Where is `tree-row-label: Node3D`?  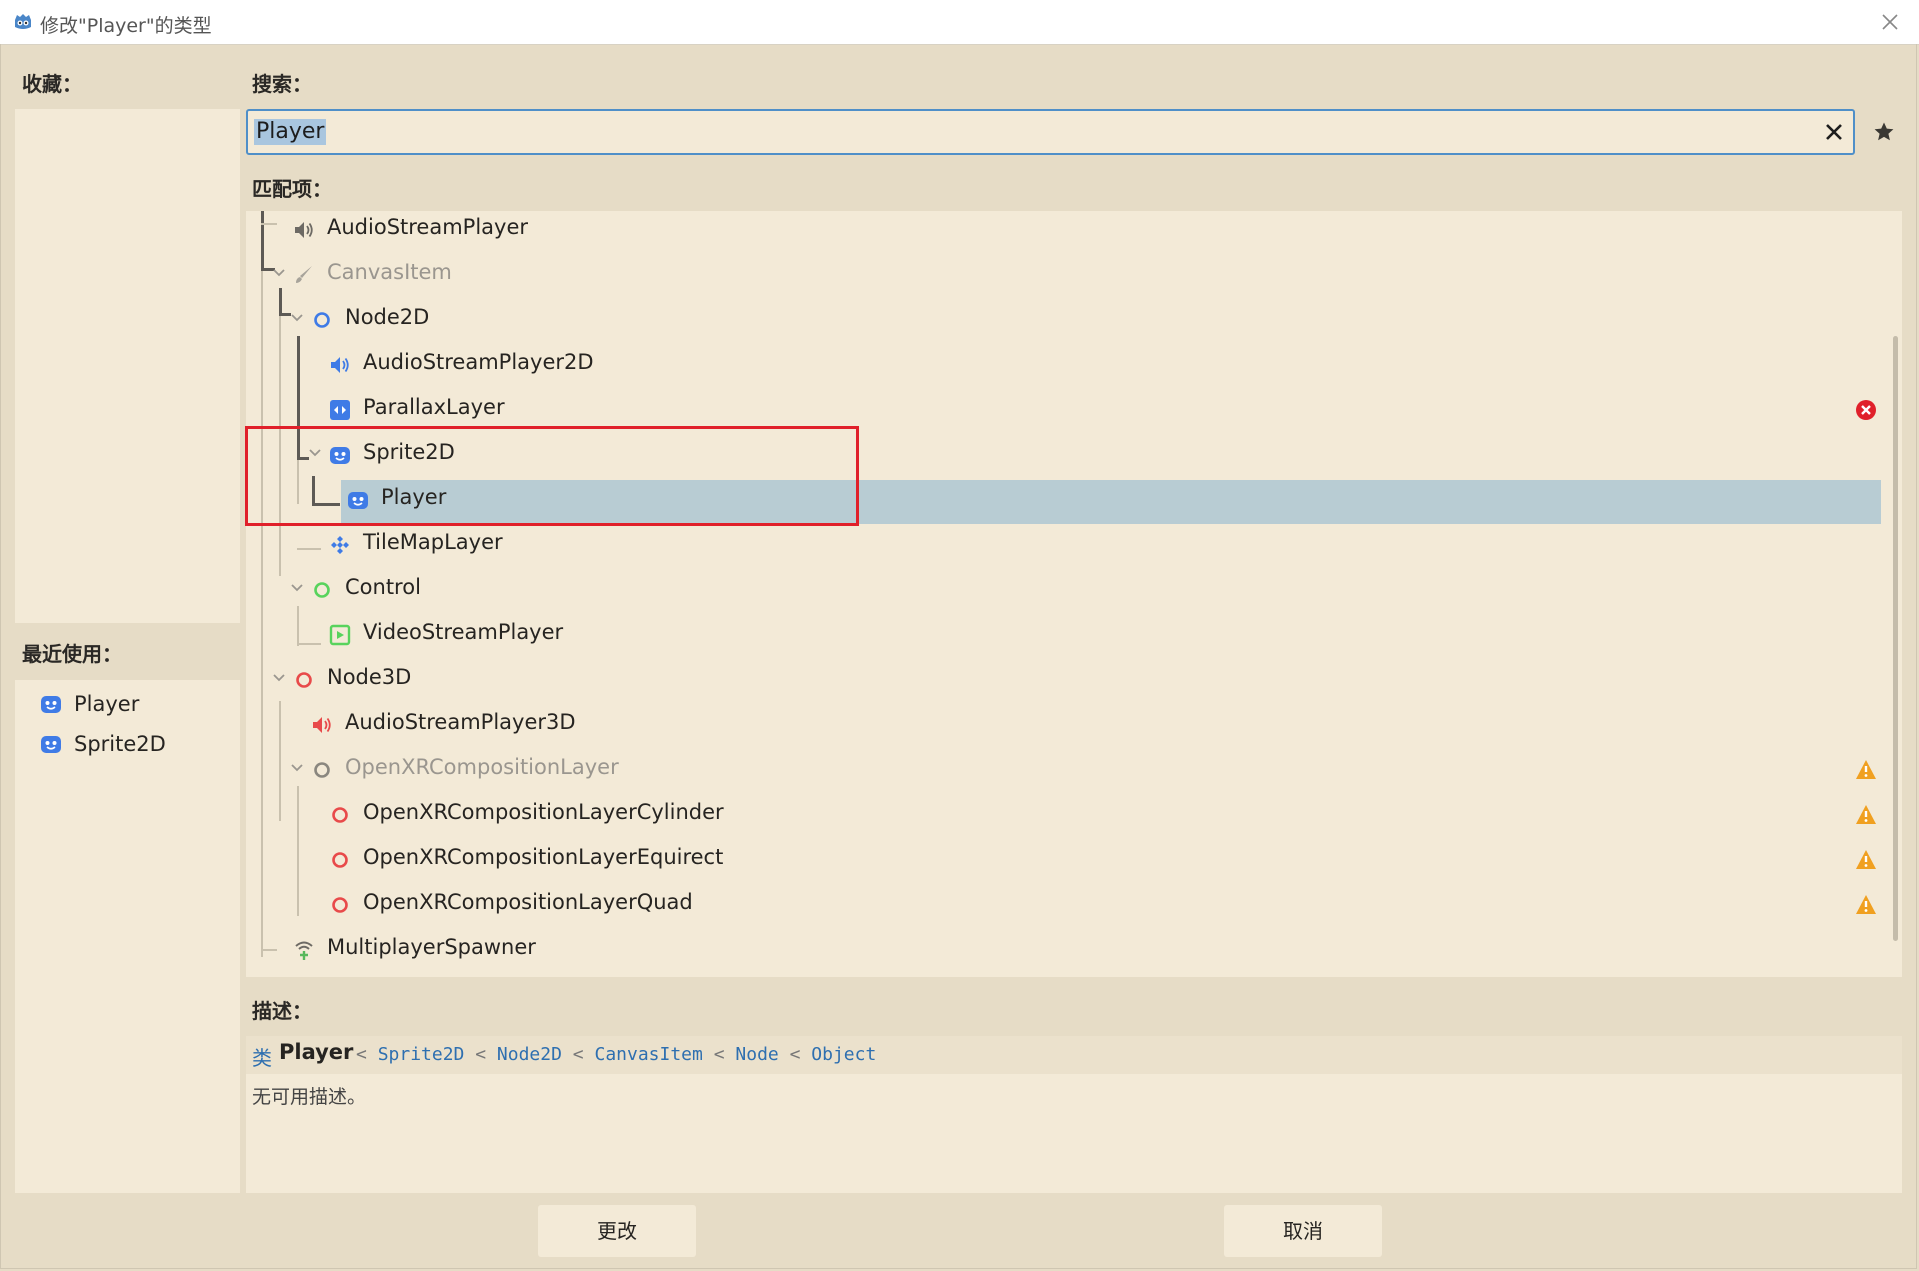 tree-row-label: Node3D is located at coordinates (369, 677).